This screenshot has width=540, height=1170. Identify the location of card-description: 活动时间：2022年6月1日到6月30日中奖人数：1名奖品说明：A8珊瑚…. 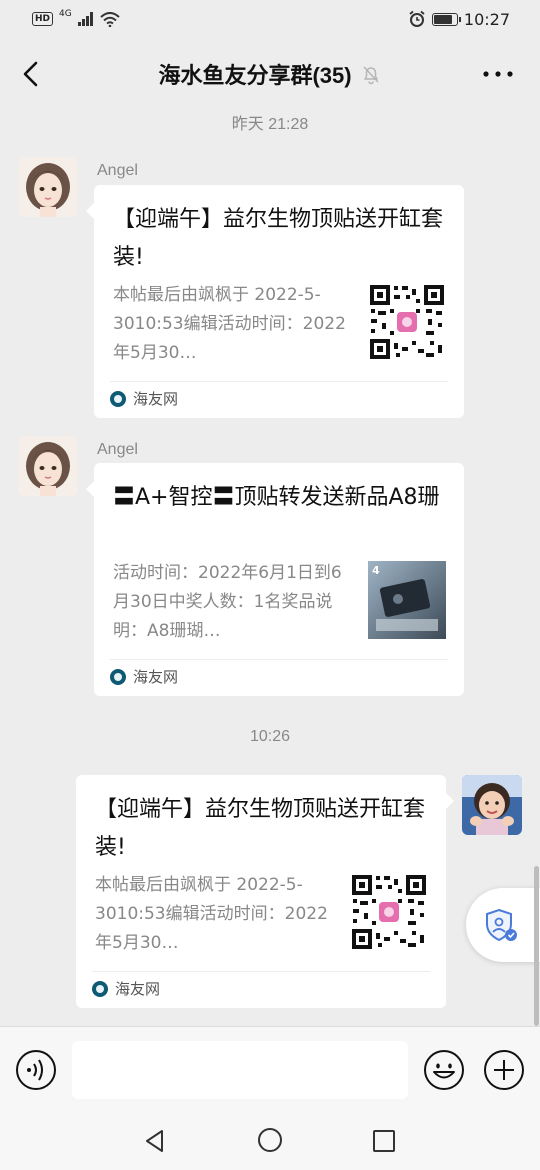
(227, 602).